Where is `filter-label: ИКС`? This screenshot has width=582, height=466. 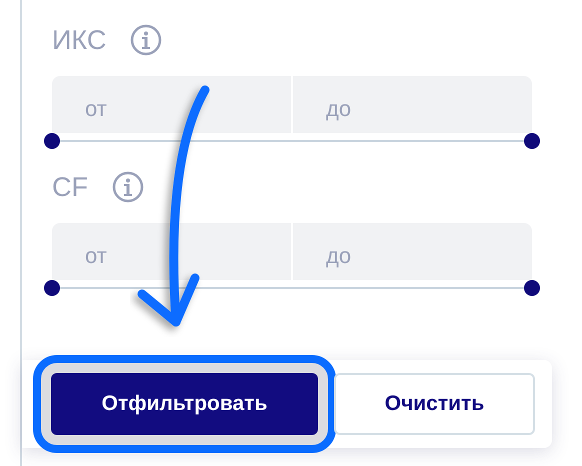 filter-label: ИКС is located at coordinates (79, 40).